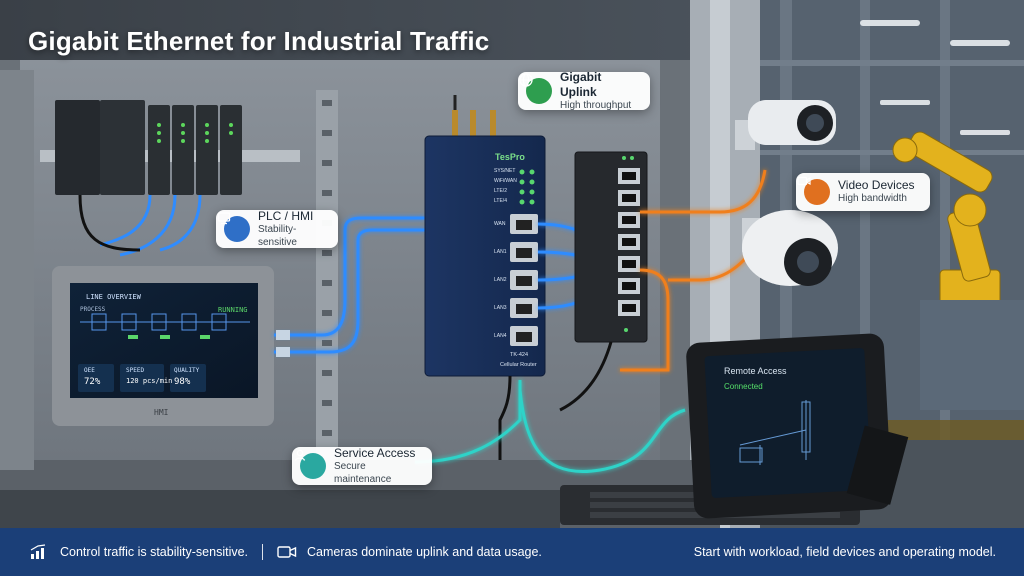 This screenshot has width=1024, height=576. What do you see at coordinates (581, 84) in the screenshot?
I see `callout-uplink-heading: Gigabit Uplink` at bounding box center [581, 84].